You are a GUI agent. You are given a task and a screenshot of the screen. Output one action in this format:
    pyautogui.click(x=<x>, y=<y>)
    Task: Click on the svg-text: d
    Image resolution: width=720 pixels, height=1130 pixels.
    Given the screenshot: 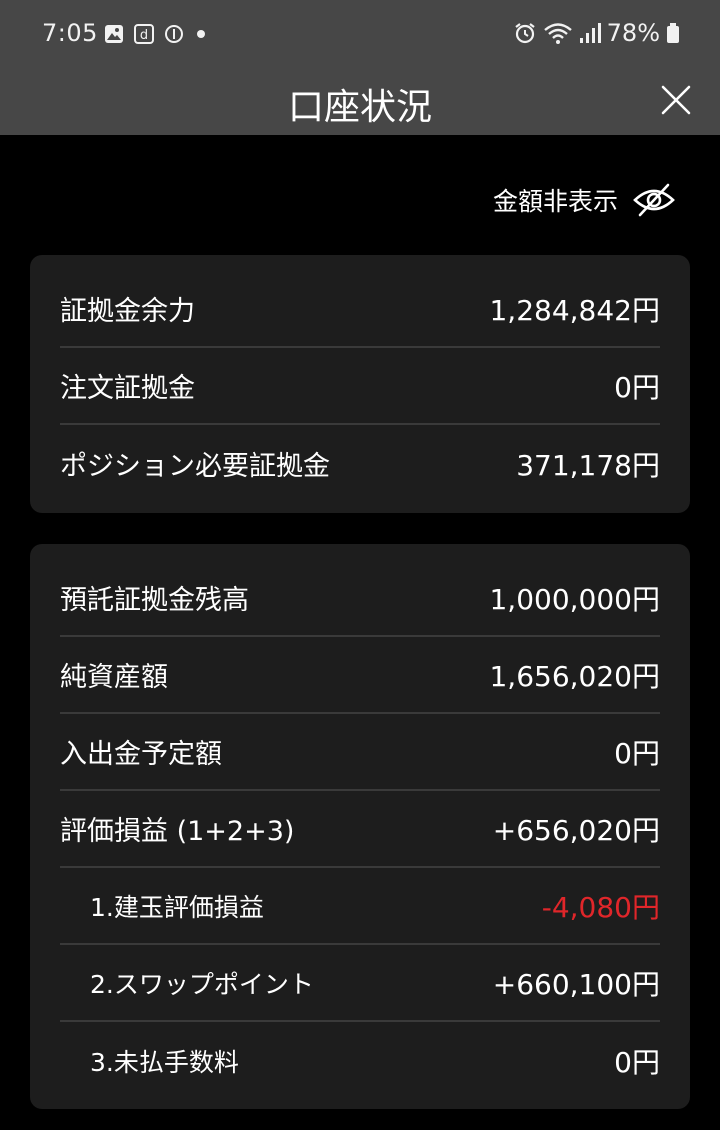 What is the action you would take?
    pyautogui.click(x=144, y=35)
    